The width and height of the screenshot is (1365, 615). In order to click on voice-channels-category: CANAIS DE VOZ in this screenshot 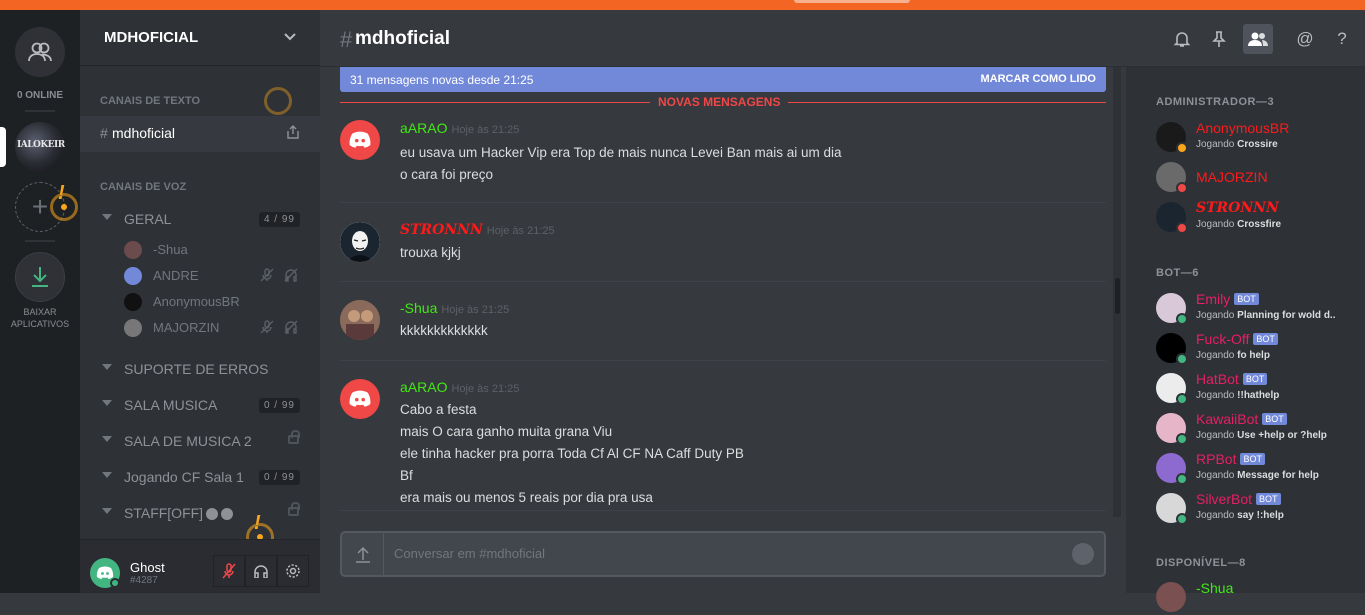, I will do `click(143, 187)`.